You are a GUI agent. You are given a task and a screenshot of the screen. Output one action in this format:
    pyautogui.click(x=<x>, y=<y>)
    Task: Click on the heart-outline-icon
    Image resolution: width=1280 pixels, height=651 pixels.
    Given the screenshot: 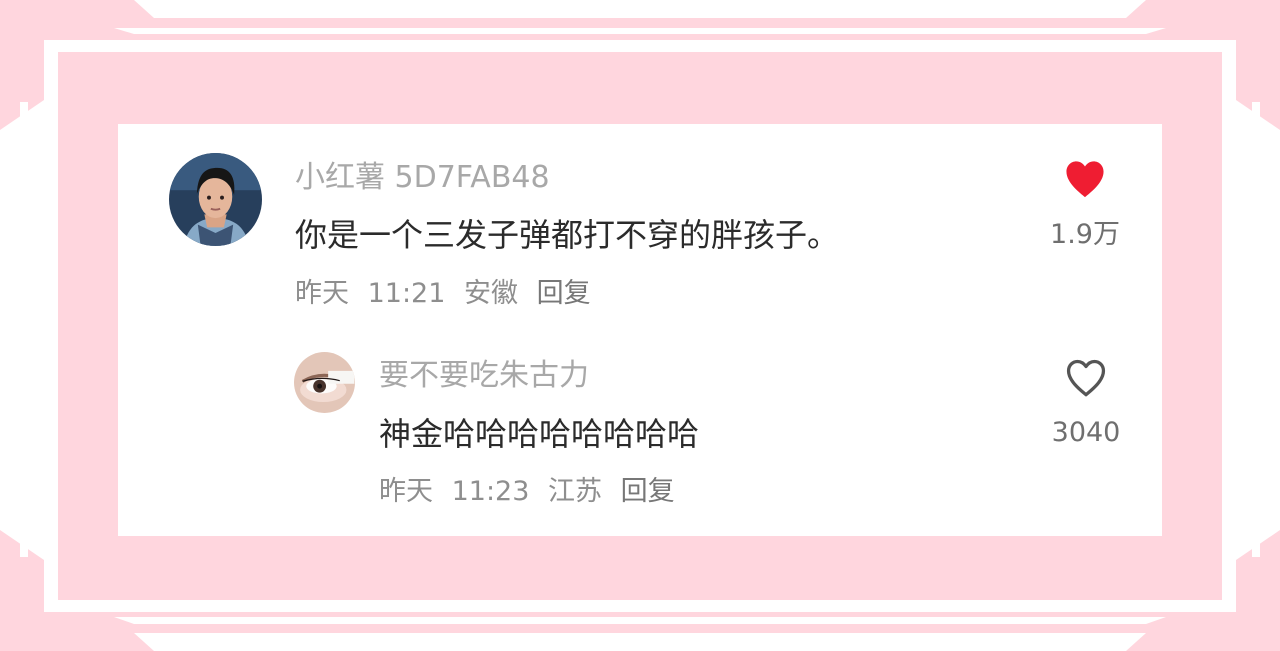 What is the action you would take?
    pyautogui.click(x=1086, y=378)
    